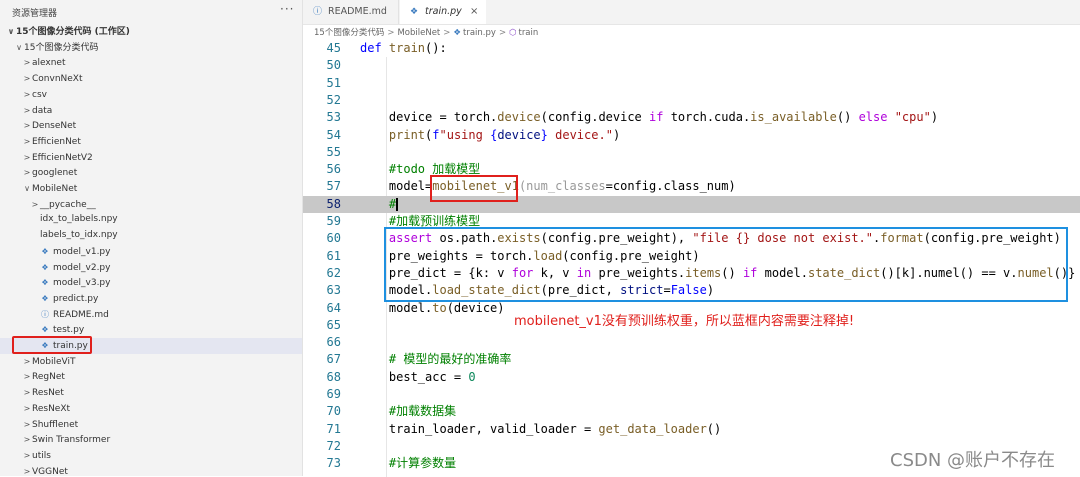  I want to click on code-token: "using, so click(465, 134).